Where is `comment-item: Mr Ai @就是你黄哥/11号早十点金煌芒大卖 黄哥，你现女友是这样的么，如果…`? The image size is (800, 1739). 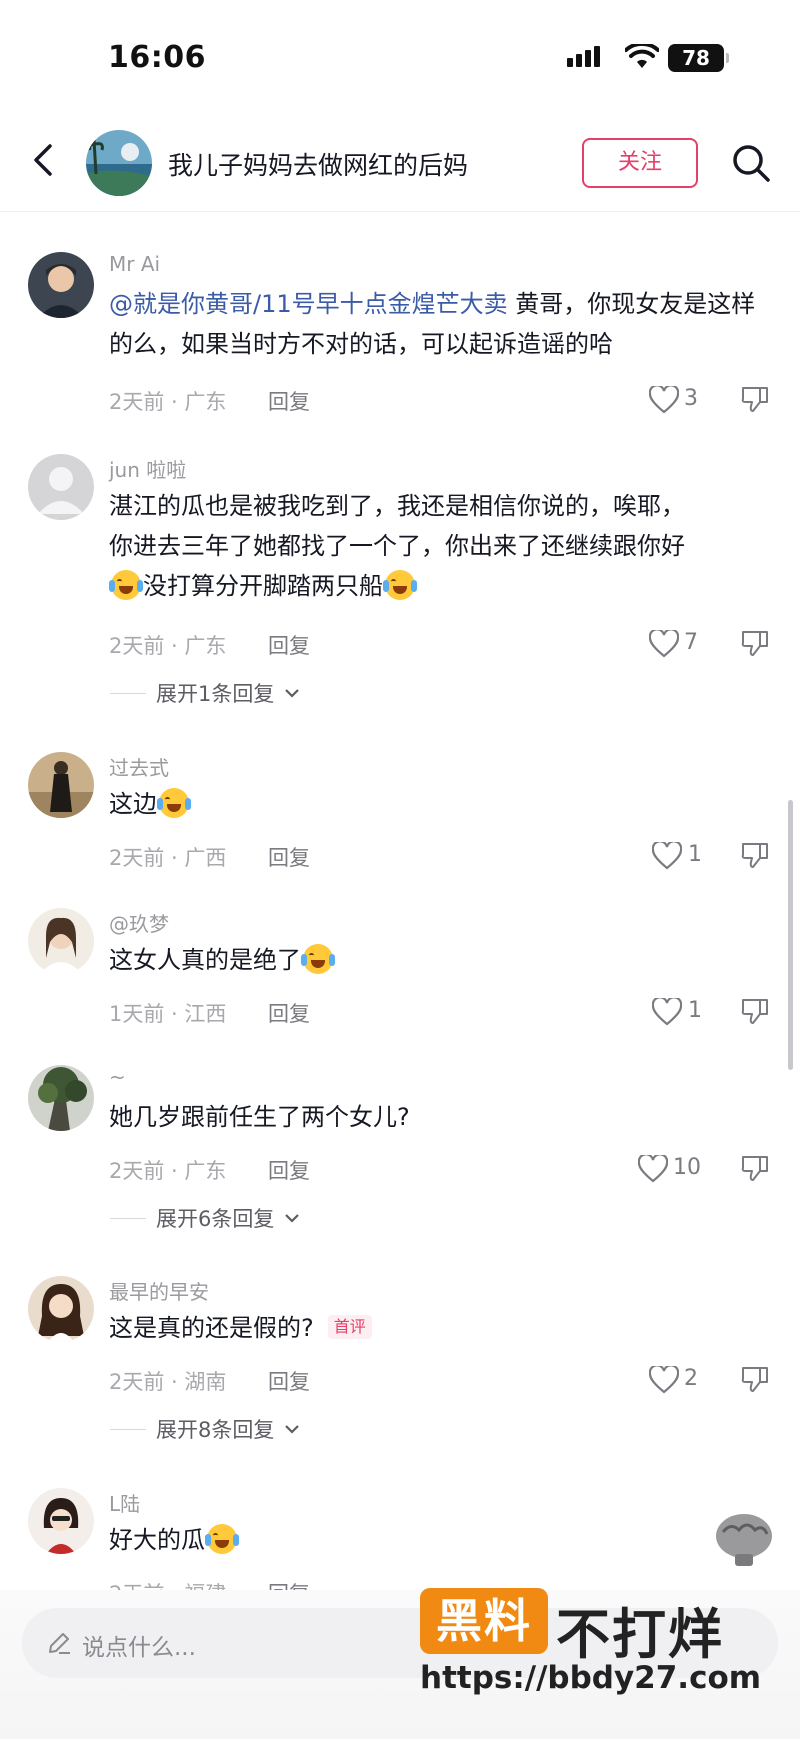 comment-item: Mr Ai @就是你黄哥/11号早十点金煌芒大卖 黄哥，你现女友是这样的么，如果… is located at coordinates (400, 337).